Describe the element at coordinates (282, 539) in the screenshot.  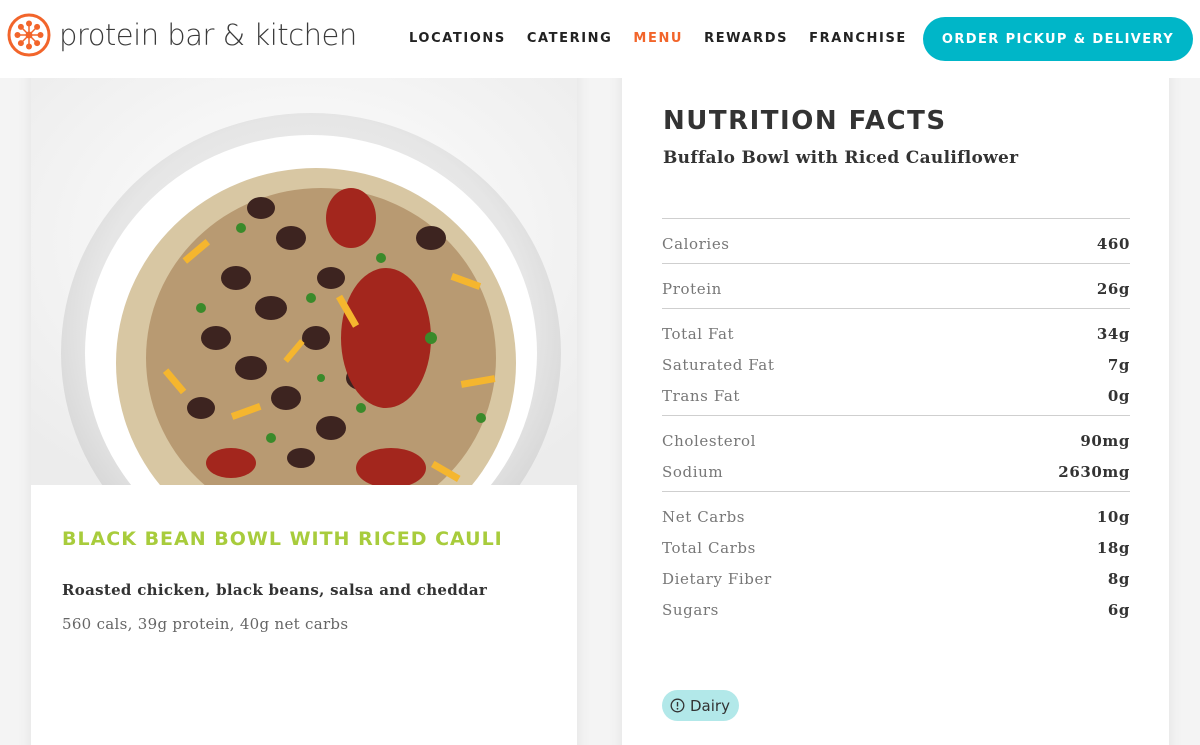
I see `menu-item-title: BLACK BEAN BOWL WITH RICED CAULI` at that location.